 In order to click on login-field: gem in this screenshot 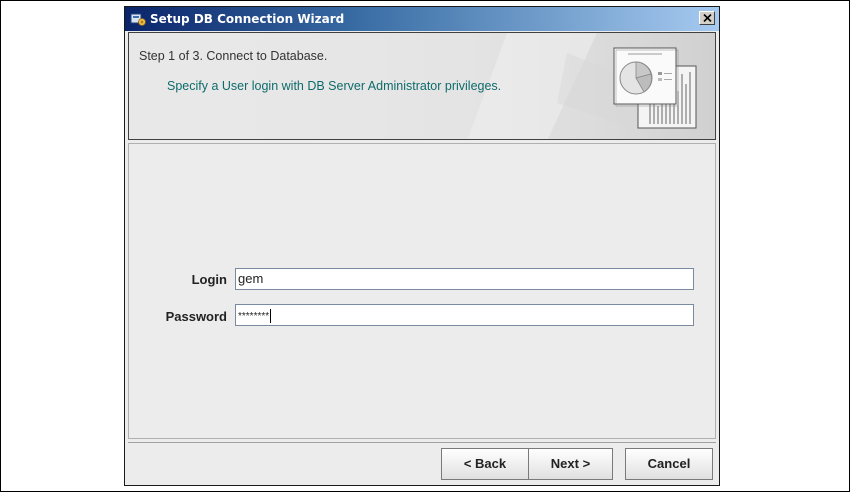, I will do `click(464, 279)`.